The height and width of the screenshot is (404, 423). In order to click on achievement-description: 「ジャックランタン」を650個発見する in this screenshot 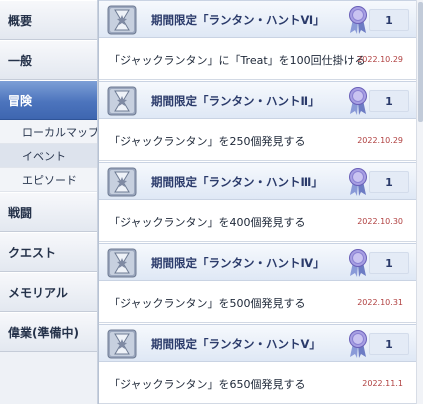, I will do `click(207, 384)`.